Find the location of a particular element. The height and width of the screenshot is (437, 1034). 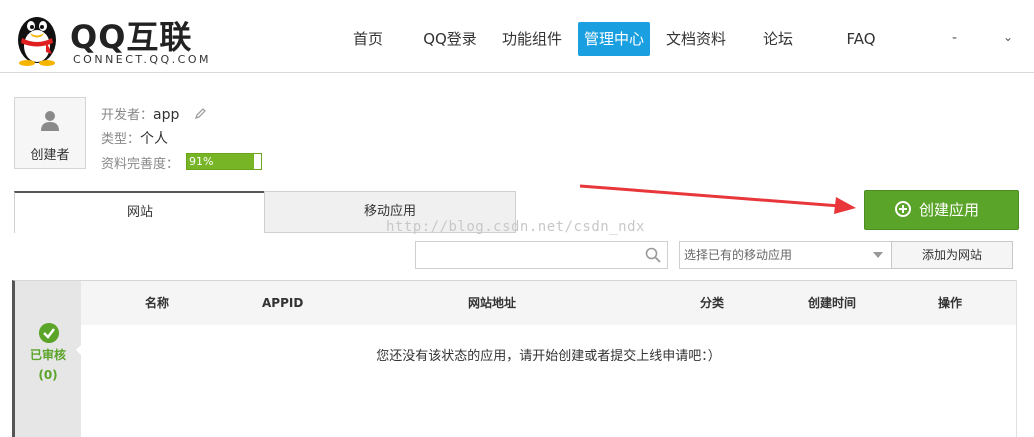

check-circle-icon is located at coordinates (49, 333).